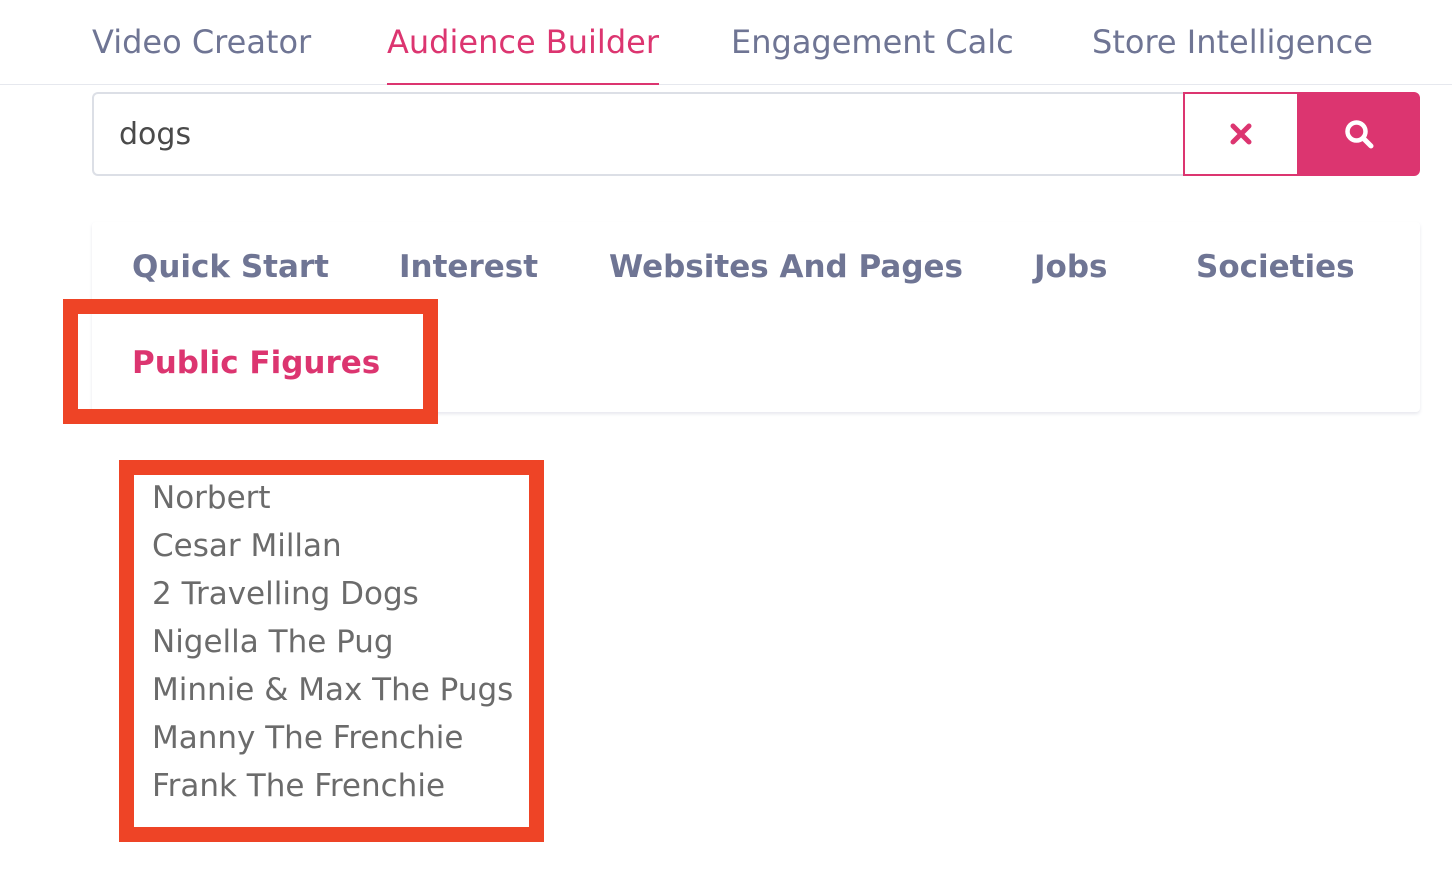  Describe the element at coordinates (872, 42) in the screenshot. I see `tab-engagement-calc: Engagement Calc` at that location.